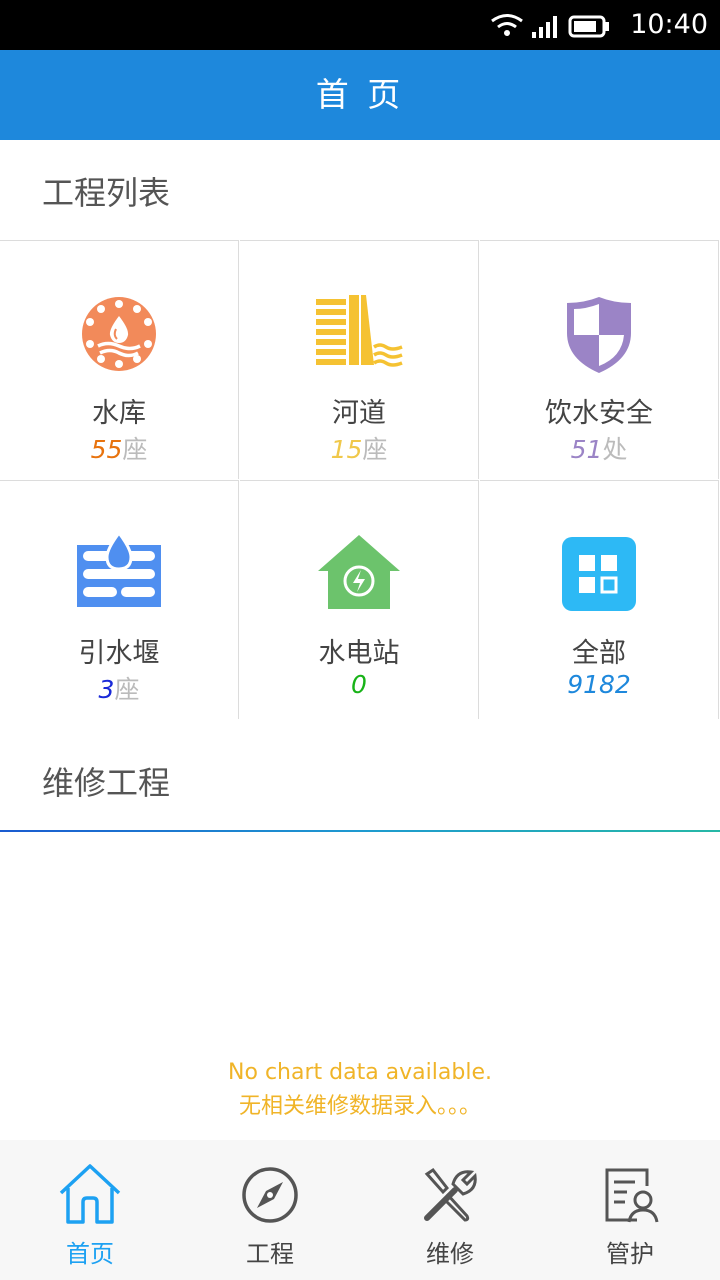 This screenshot has height=1280, width=720. Describe the element at coordinates (359, 572) in the screenshot. I see `hydropower-icon` at that location.